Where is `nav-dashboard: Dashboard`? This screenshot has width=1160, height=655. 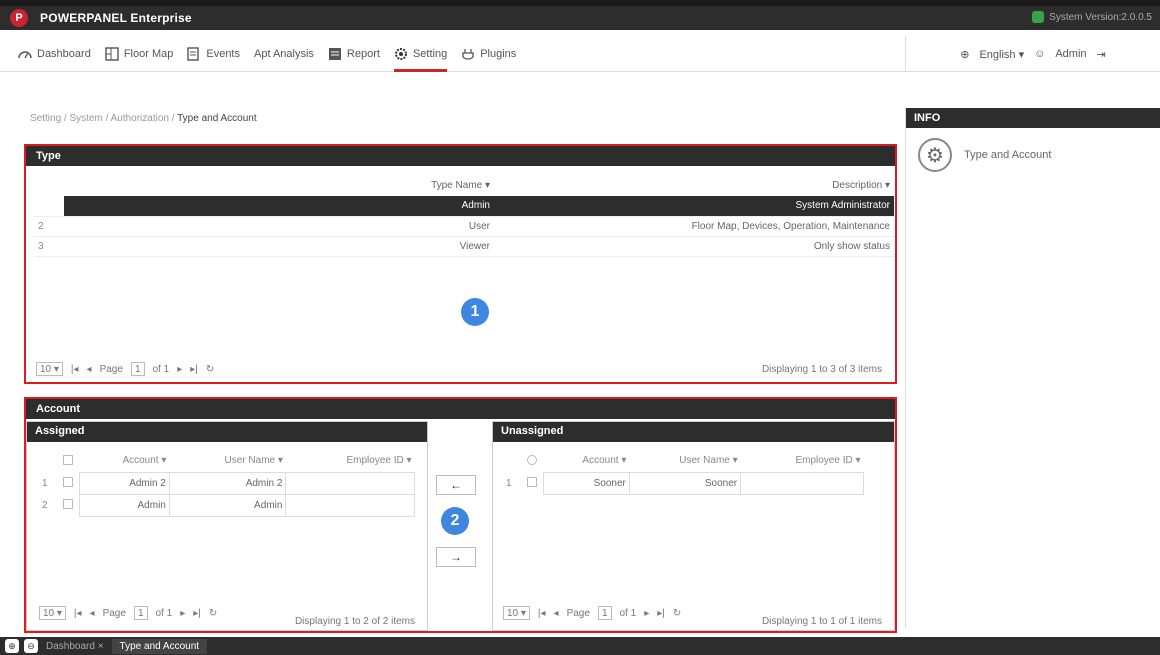 nav-dashboard: Dashboard is located at coordinates (54, 53).